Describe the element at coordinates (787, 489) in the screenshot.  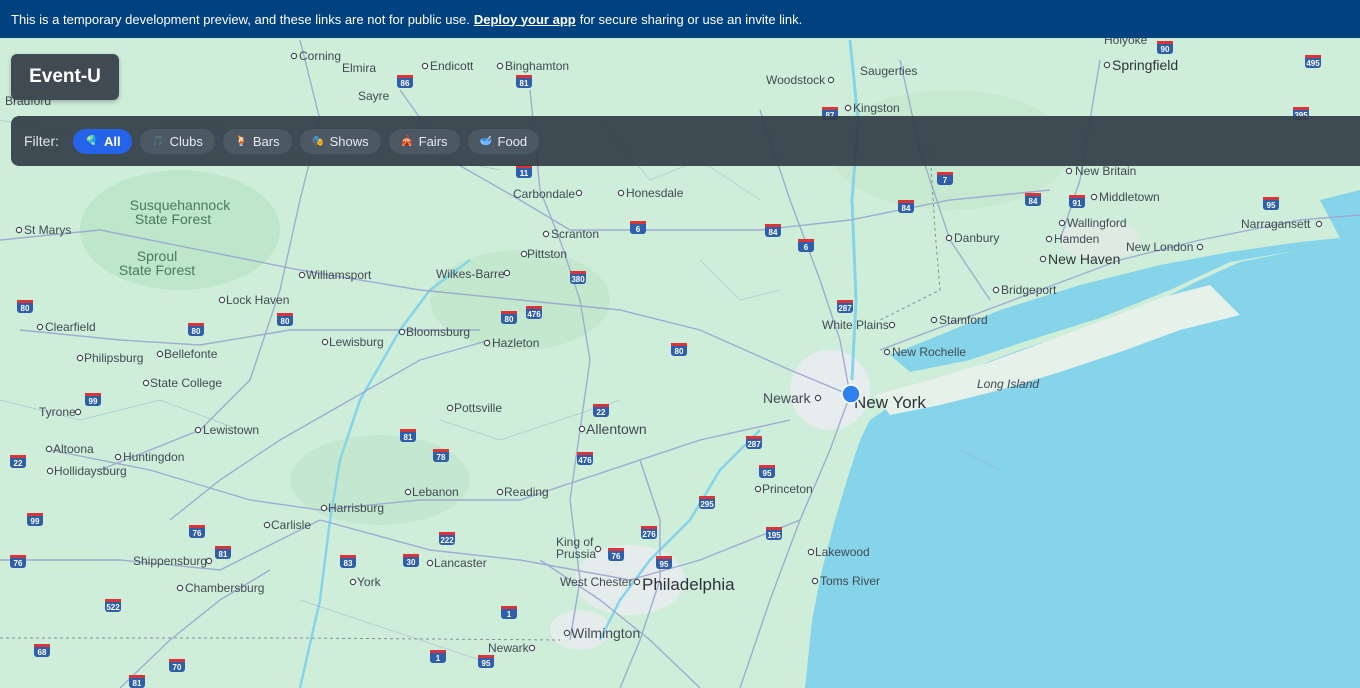
I see `city-label: Princeton` at that location.